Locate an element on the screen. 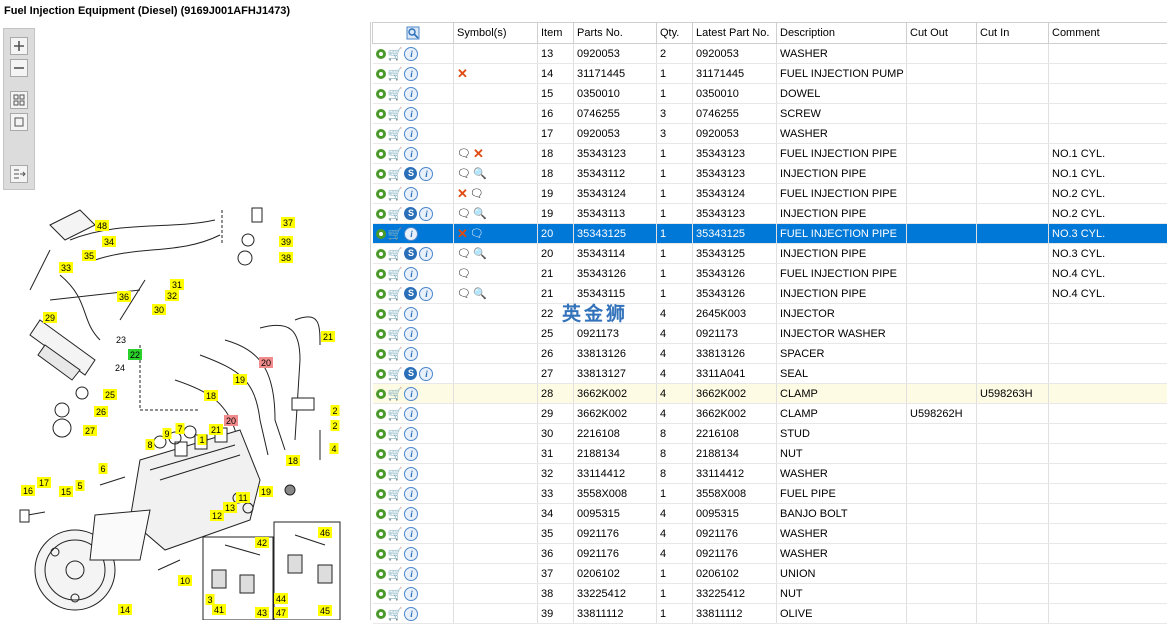 The height and width of the screenshot is (624, 1167). callout-label: 17 is located at coordinates (44, 483).